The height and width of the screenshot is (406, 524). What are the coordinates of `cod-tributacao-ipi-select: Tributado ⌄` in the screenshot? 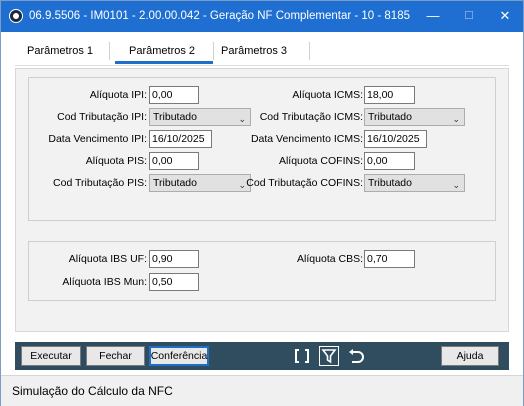 It's located at (200, 117).